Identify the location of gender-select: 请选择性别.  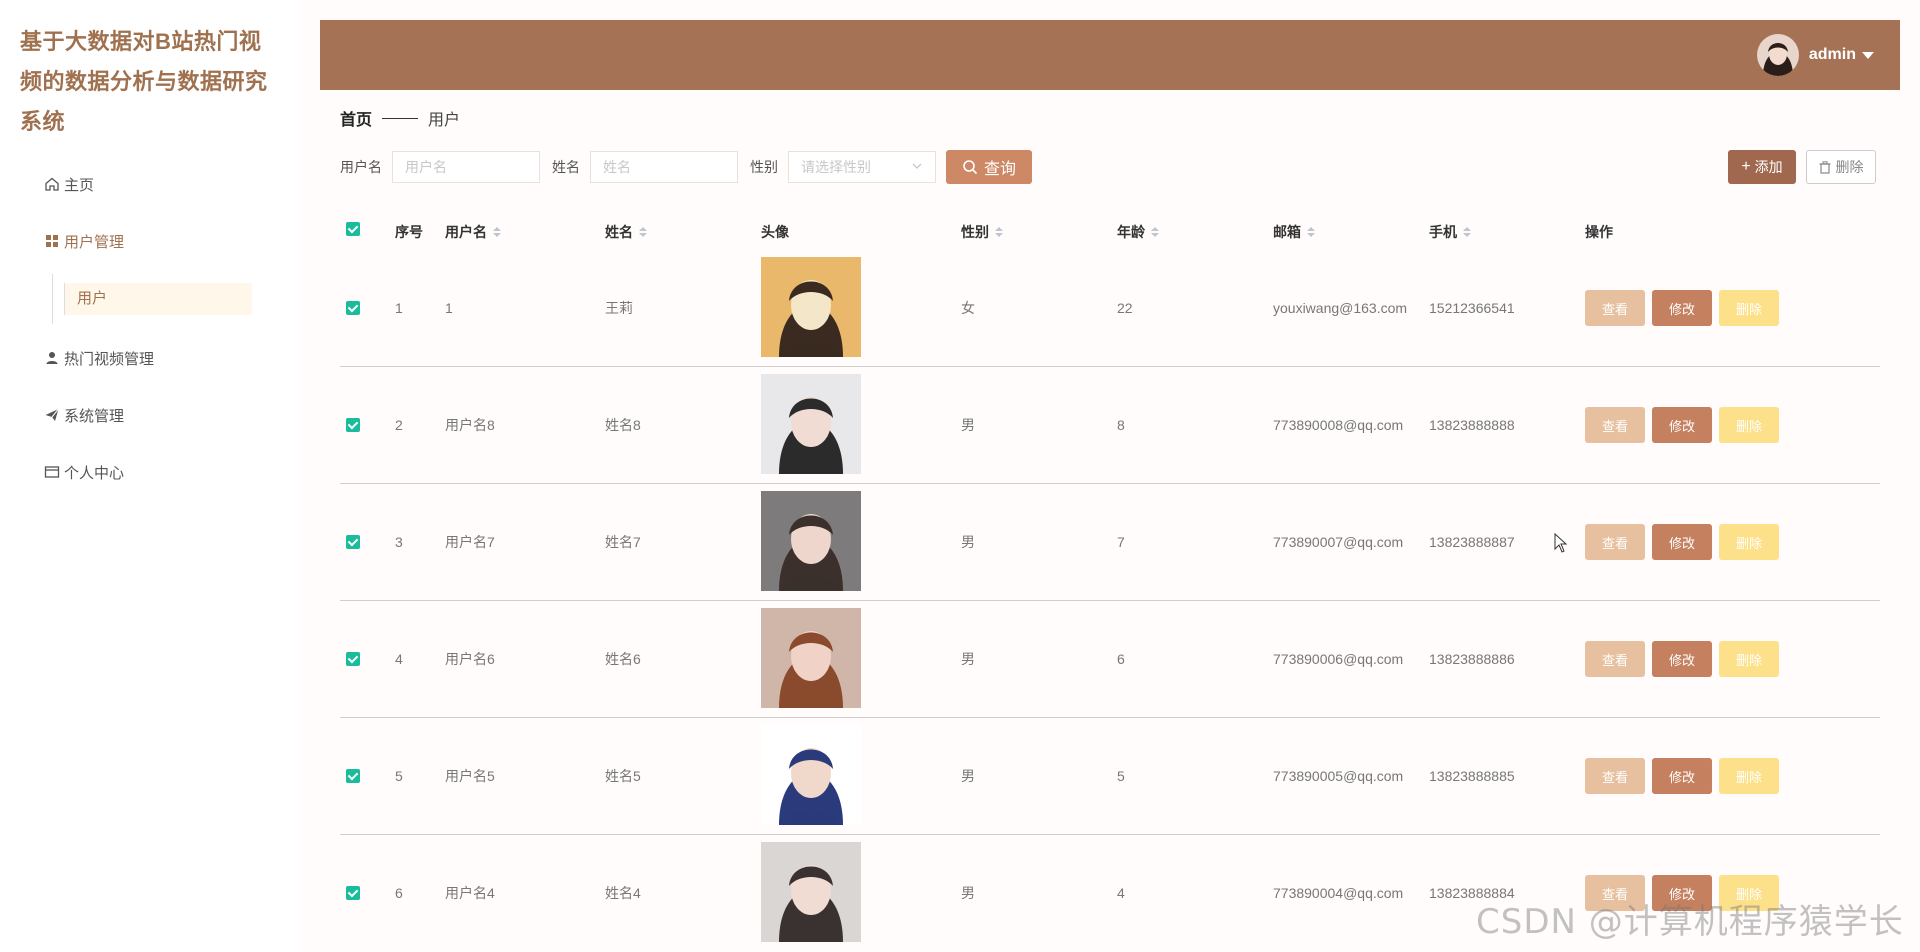
(862, 167).